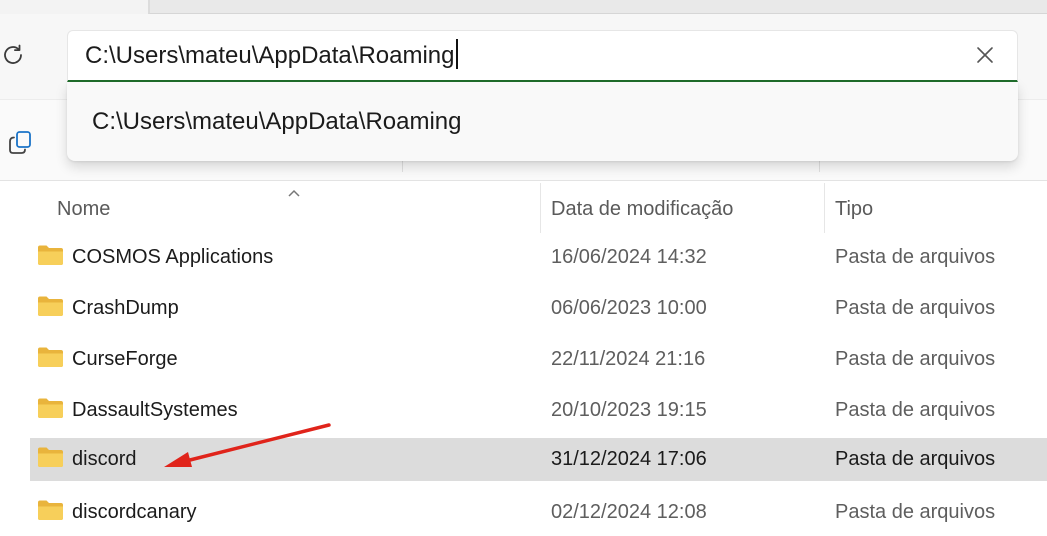  Describe the element at coordinates (985, 55) in the screenshot. I see `close-icon` at that location.